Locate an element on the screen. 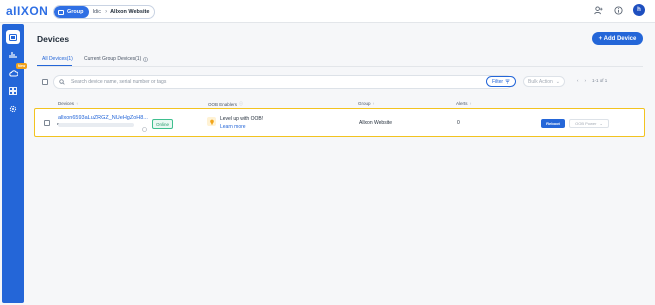 This screenshot has height=305, width=655. user-add-icon is located at coordinates (598, 10).